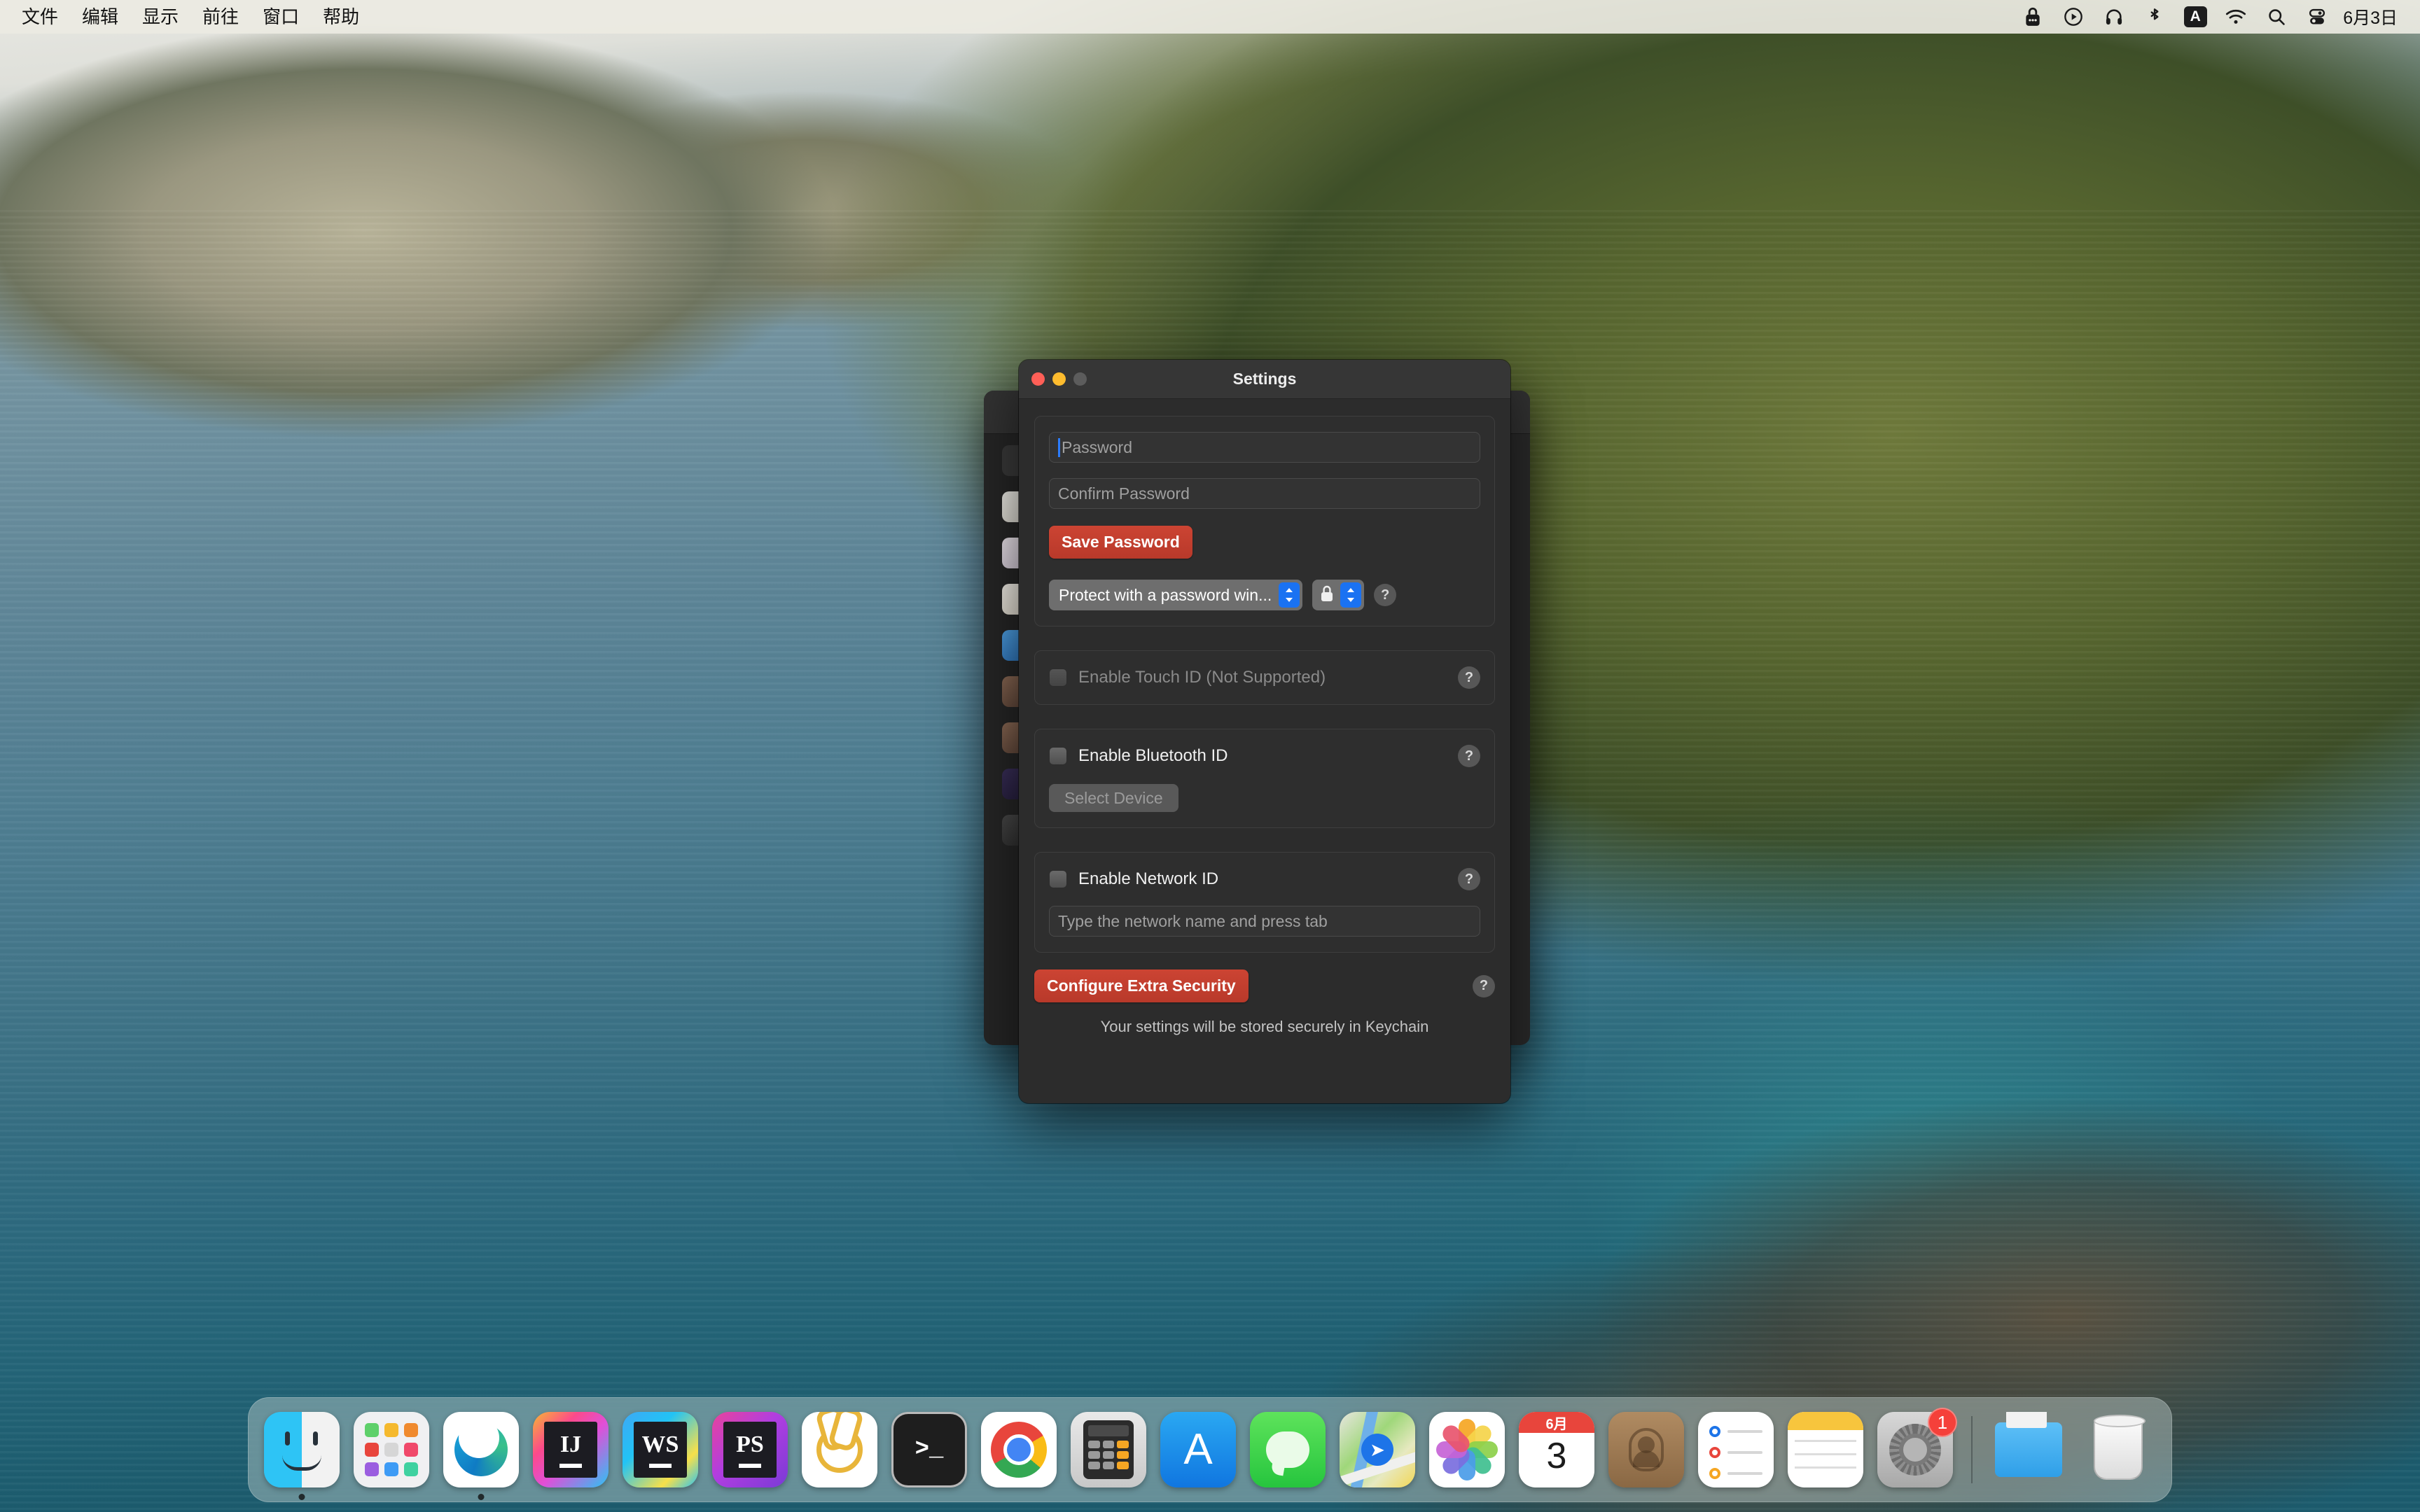 The image size is (2420, 1512). I want to click on save-password-button: Save Password, so click(1120, 542).